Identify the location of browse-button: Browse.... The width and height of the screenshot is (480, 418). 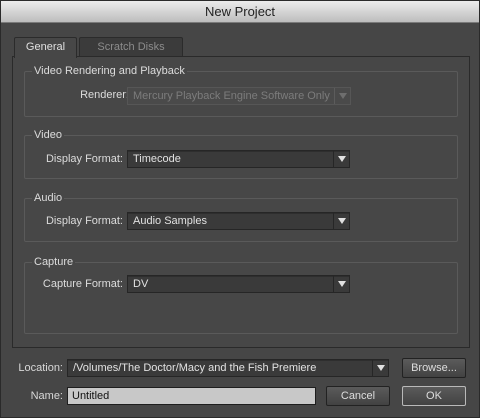
(434, 368).